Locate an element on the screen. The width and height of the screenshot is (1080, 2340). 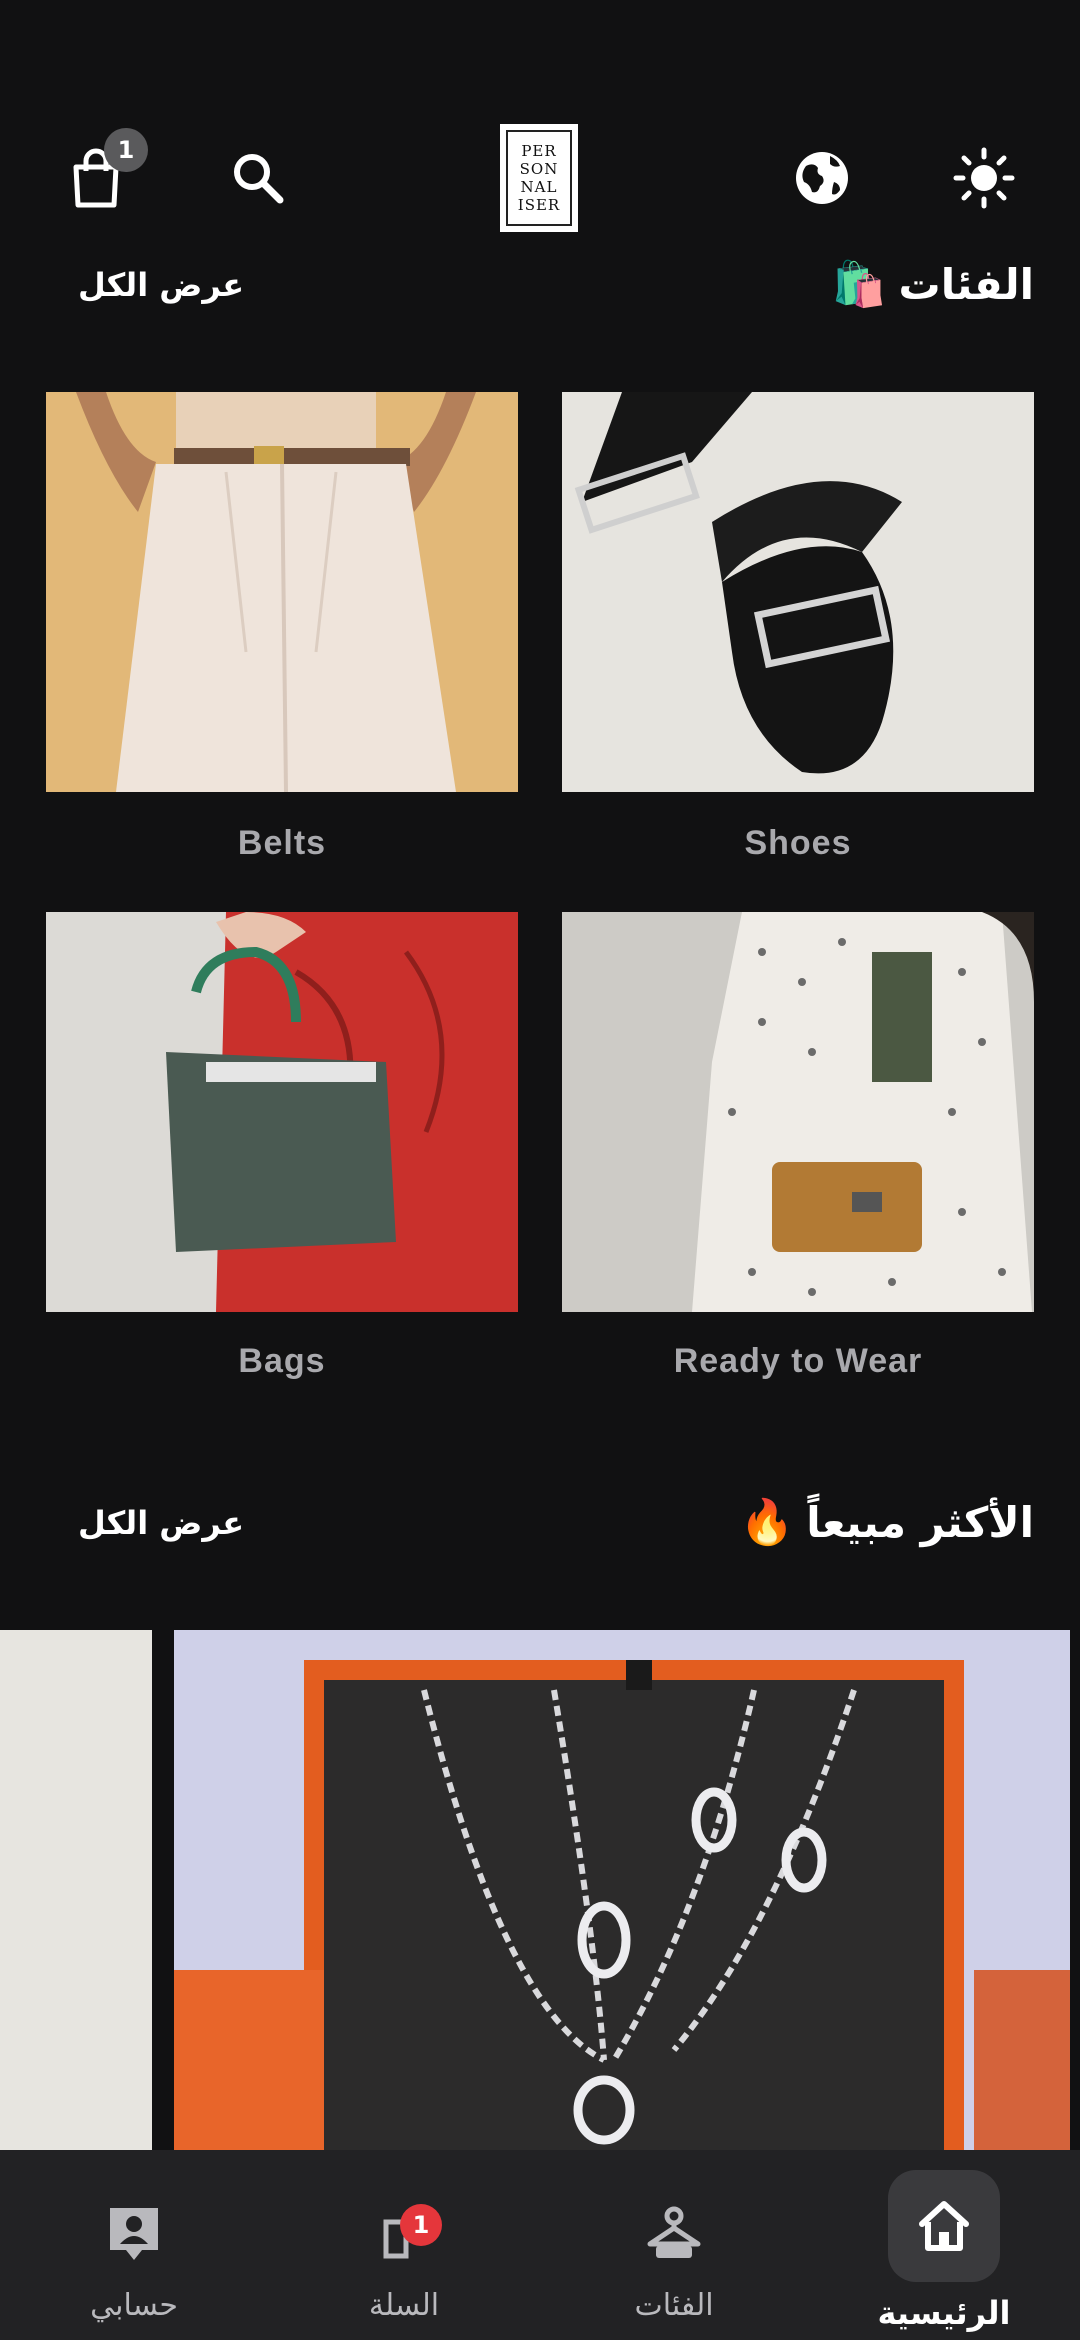
categories-title-text: الفئات is located at coordinates (966, 284).